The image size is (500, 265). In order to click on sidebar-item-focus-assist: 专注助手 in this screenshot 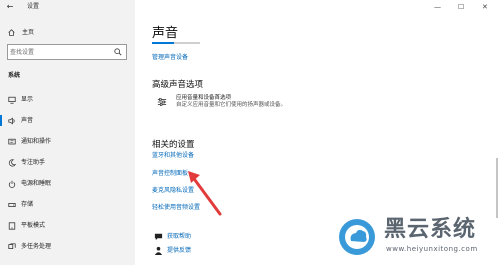, I will do `click(67, 162)`.